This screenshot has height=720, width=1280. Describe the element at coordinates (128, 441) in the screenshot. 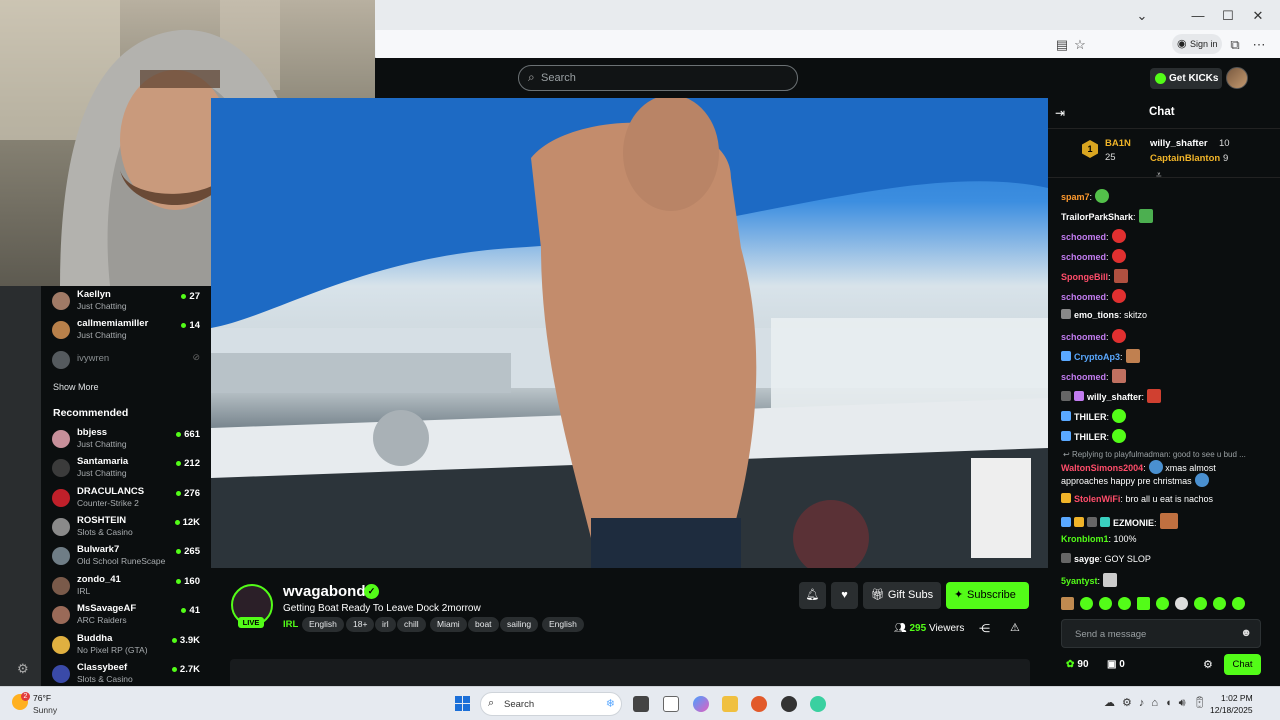

I see `sidebar-channel-bbjess: bbjess Just Chatting 661` at that location.